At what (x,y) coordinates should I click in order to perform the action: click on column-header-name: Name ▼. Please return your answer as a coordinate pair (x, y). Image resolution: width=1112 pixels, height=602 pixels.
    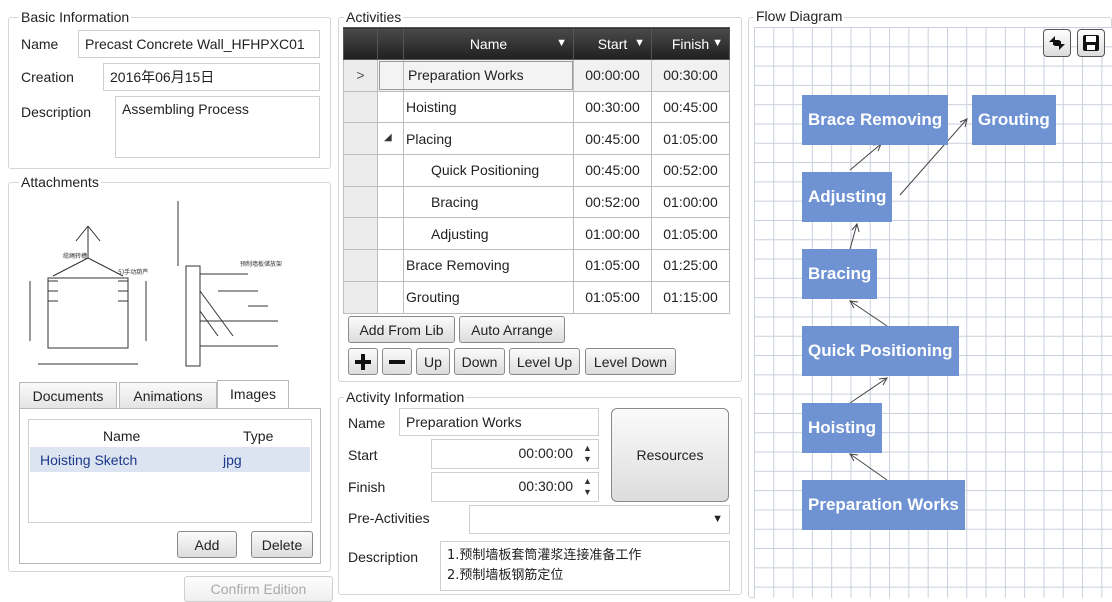
    Looking at the image, I should click on (488, 43).